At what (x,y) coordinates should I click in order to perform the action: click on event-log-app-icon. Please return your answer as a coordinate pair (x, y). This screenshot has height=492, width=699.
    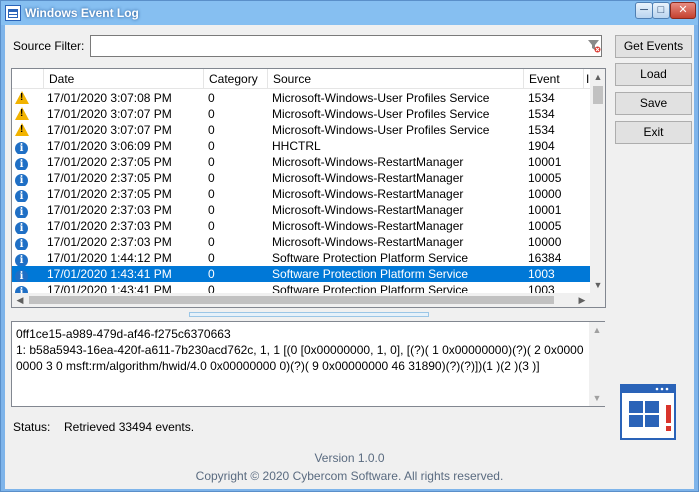
    Looking at the image, I should click on (648, 412).